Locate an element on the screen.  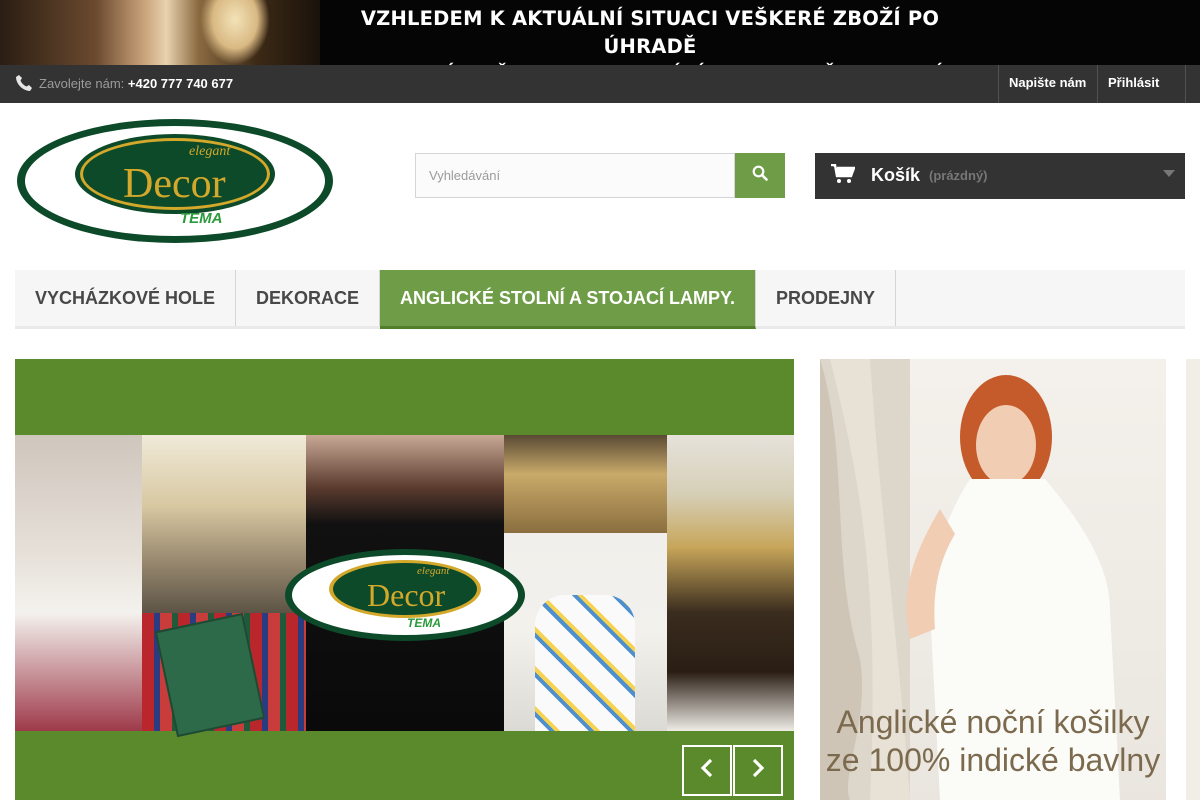
cart-icon is located at coordinates (843, 173).